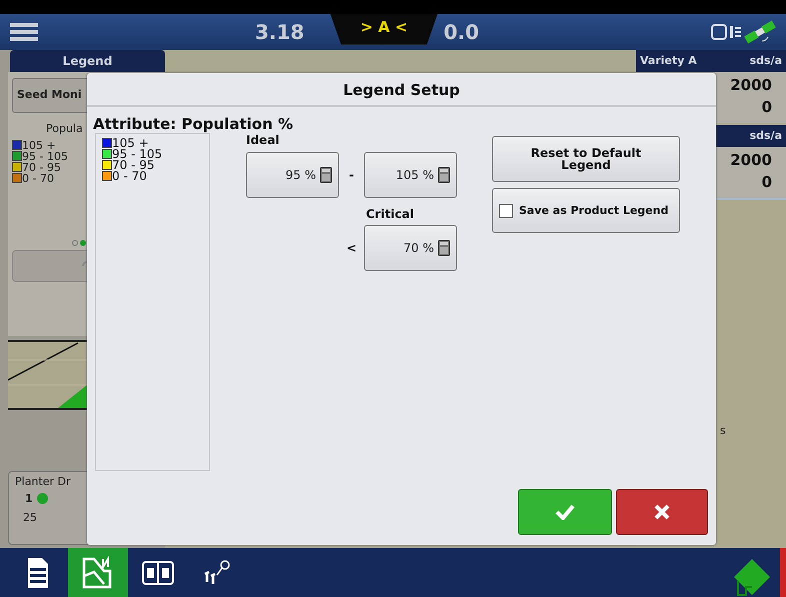 The image size is (786, 597). I want to click on number-field: 70 %, so click(410, 248).